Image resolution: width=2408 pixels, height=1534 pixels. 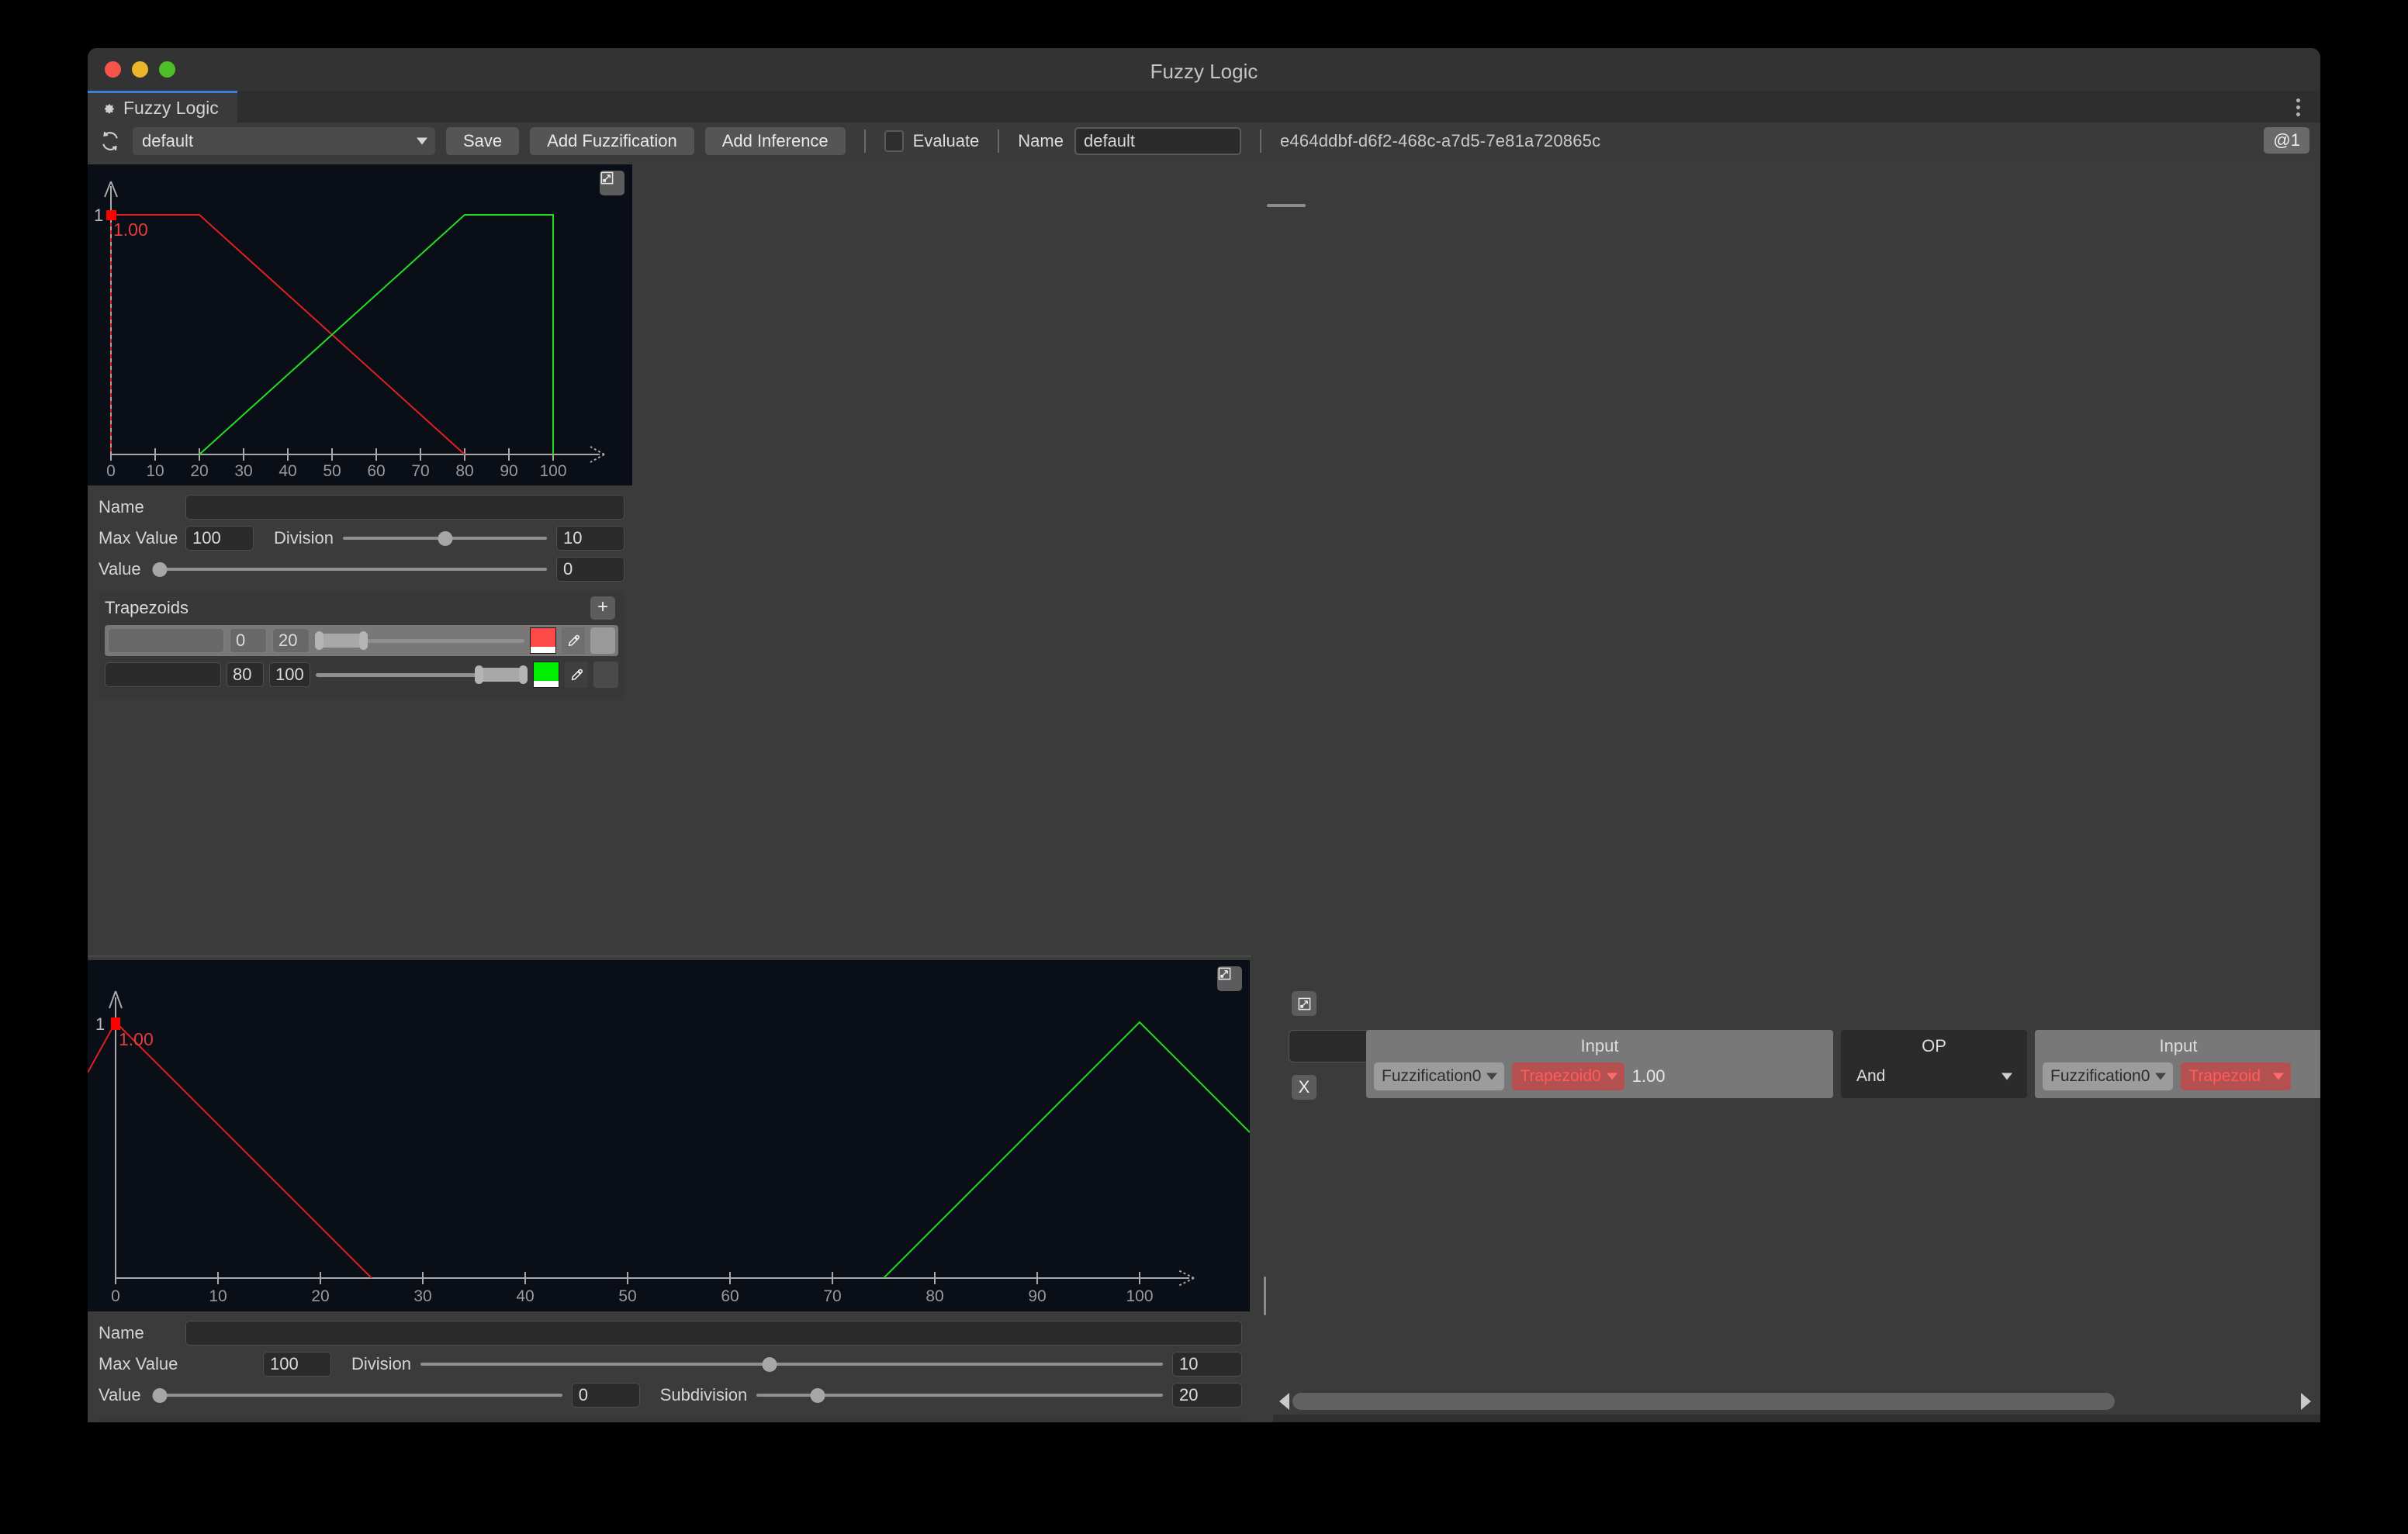 What do you see at coordinates (1703, 1401) in the screenshot?
I see `scrollbar-thumb` at bounding box center [1703, 1401].